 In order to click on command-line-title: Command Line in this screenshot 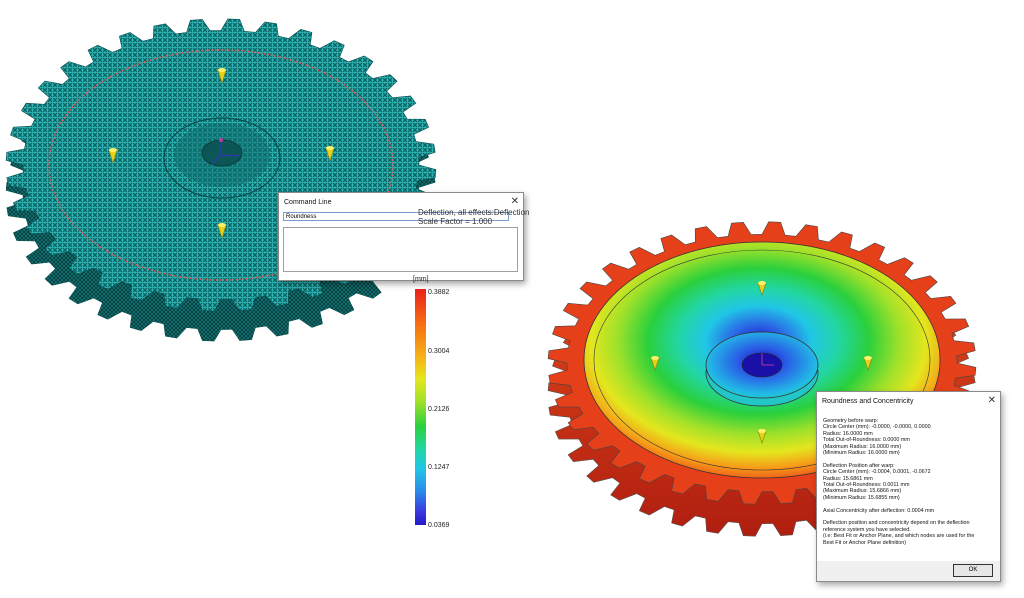, I will do `click(308, 202)`.